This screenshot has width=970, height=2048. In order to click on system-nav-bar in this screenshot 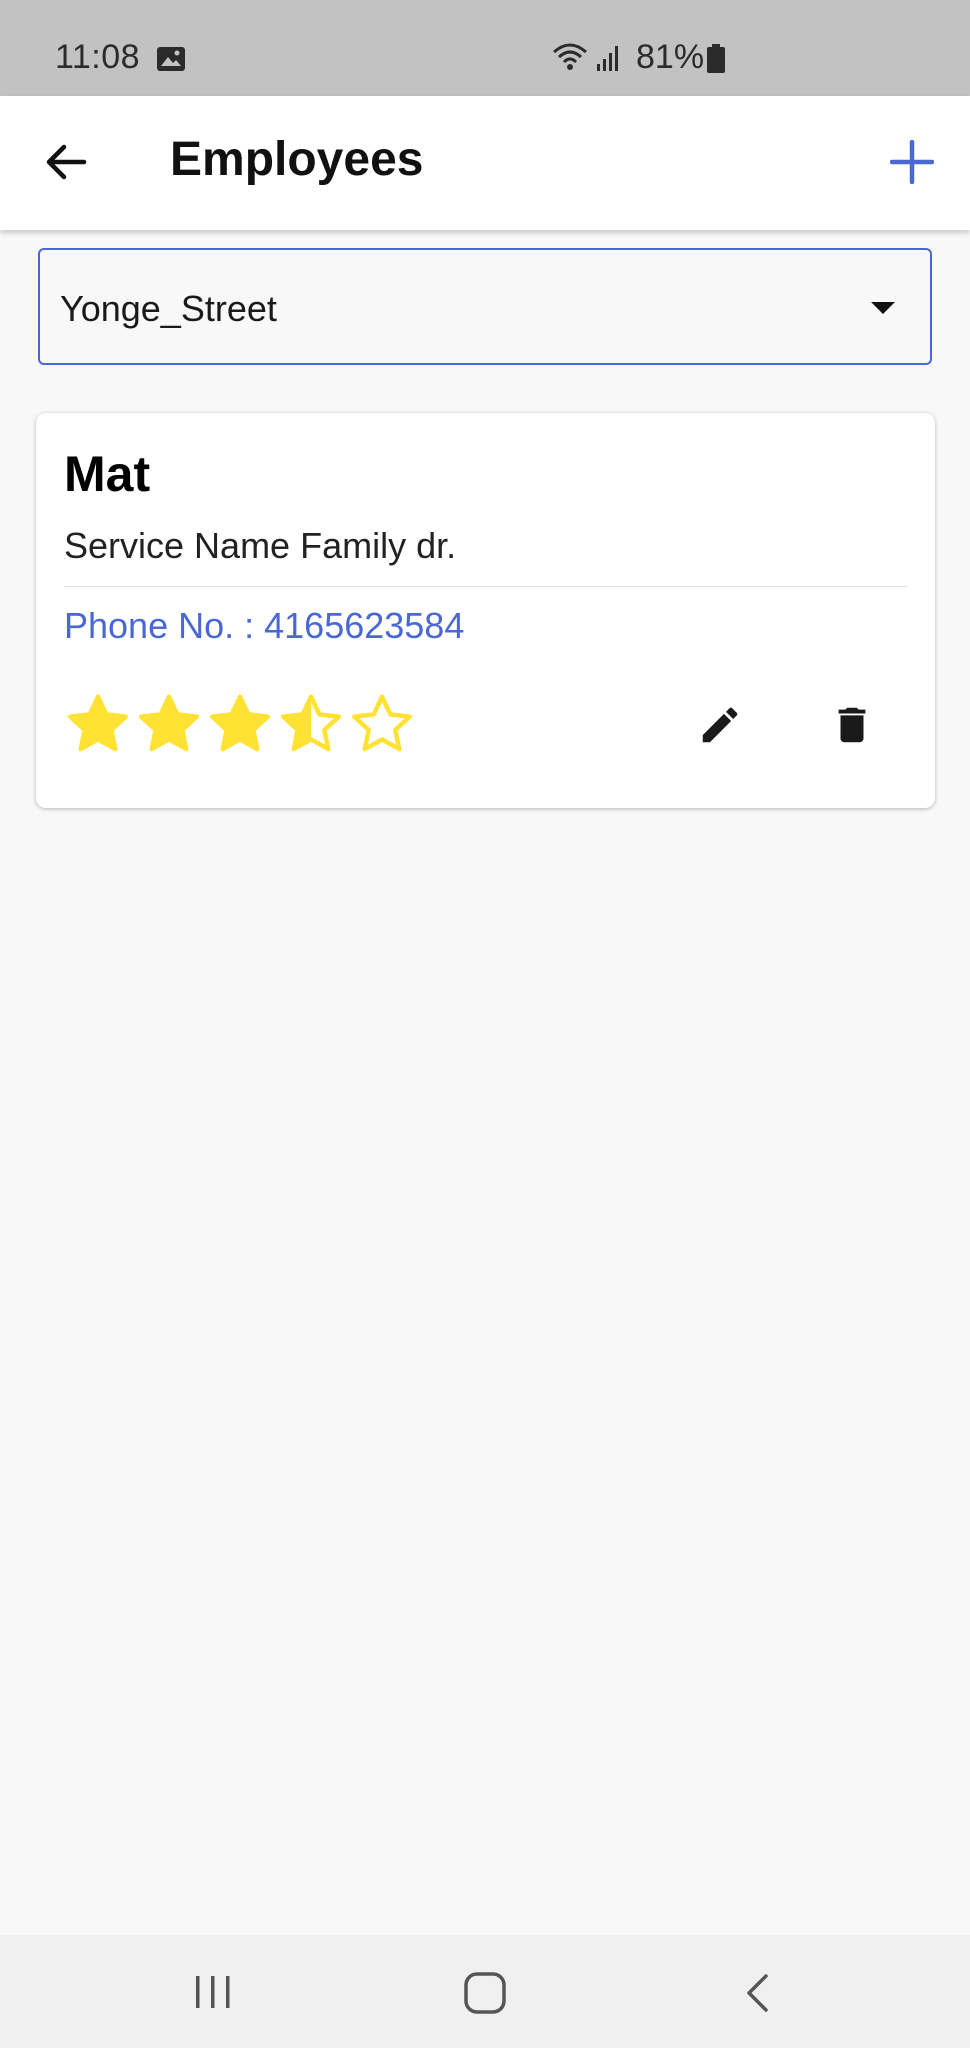, I will do `click(485, 1991)`.